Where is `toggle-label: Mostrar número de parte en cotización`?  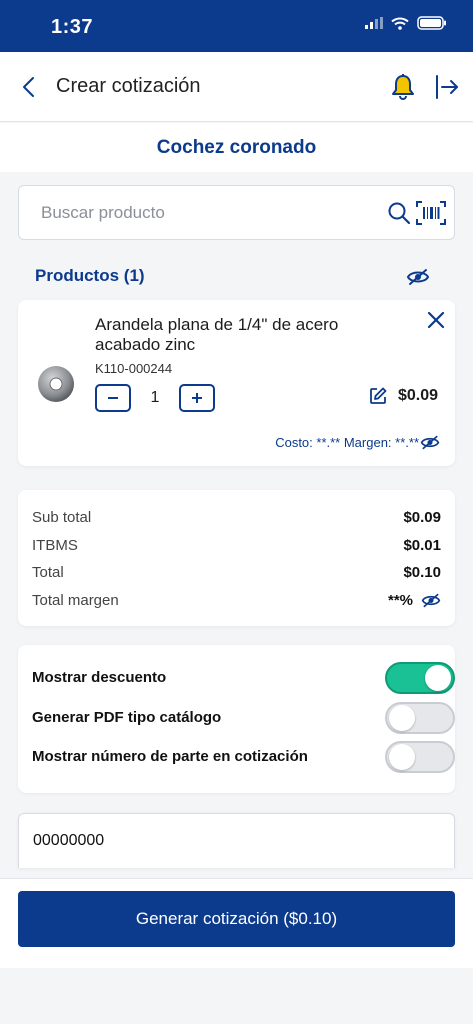 toggle-label: Mostrar número de parte en cotización is located at coordinates (170, 756).